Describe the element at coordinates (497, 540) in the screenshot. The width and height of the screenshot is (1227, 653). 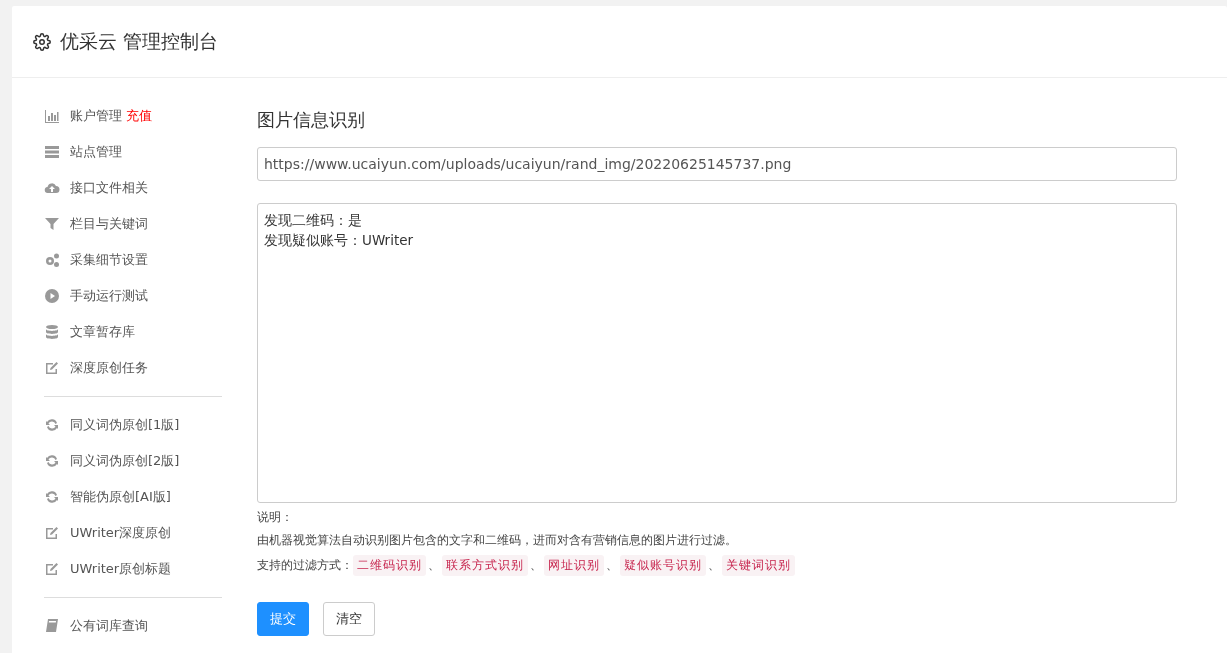
I see `note-text: 由机器视觉算法自动识别图片包含的文字和二维码，进而对含有营销信息的图片进行过滤。` at that location.